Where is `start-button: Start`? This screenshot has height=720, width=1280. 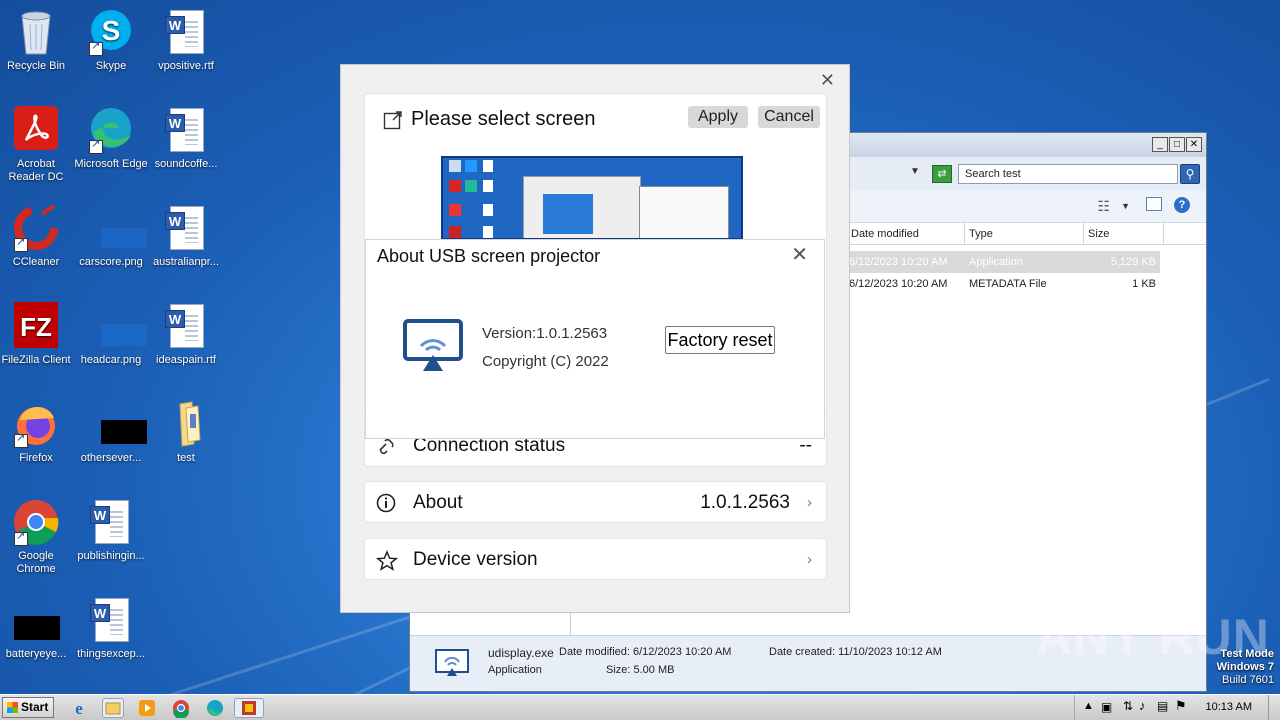
start-button: Start is located at coordinates (28, 707).